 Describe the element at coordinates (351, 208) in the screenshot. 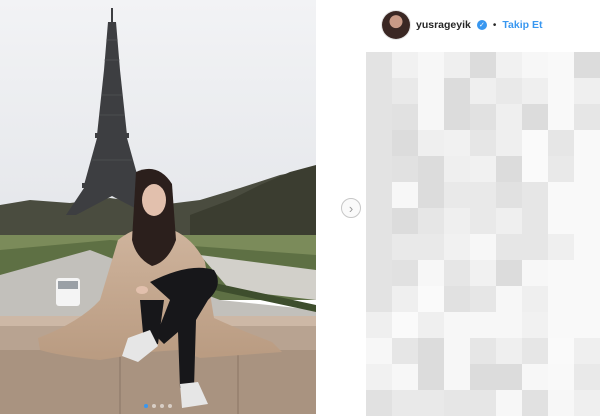

I see `next-photo-button: ›` at that location.